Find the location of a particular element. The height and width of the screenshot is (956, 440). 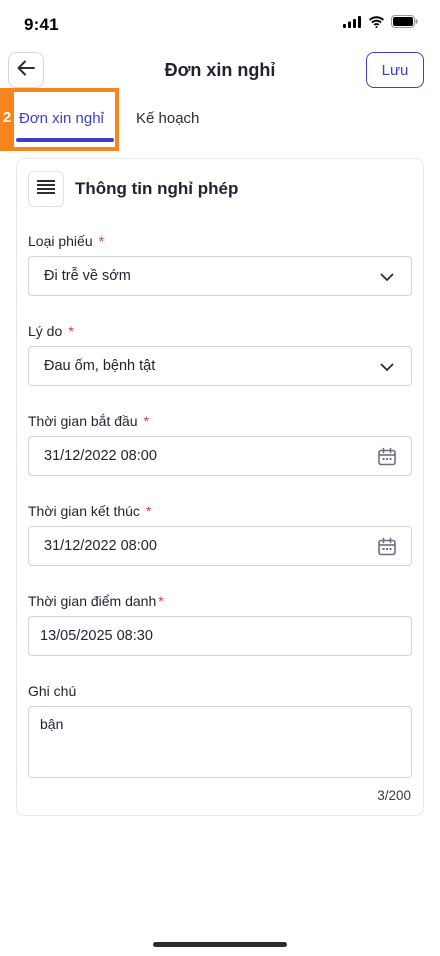

status-bar: 9:41 is located at coordinates (220, 25).